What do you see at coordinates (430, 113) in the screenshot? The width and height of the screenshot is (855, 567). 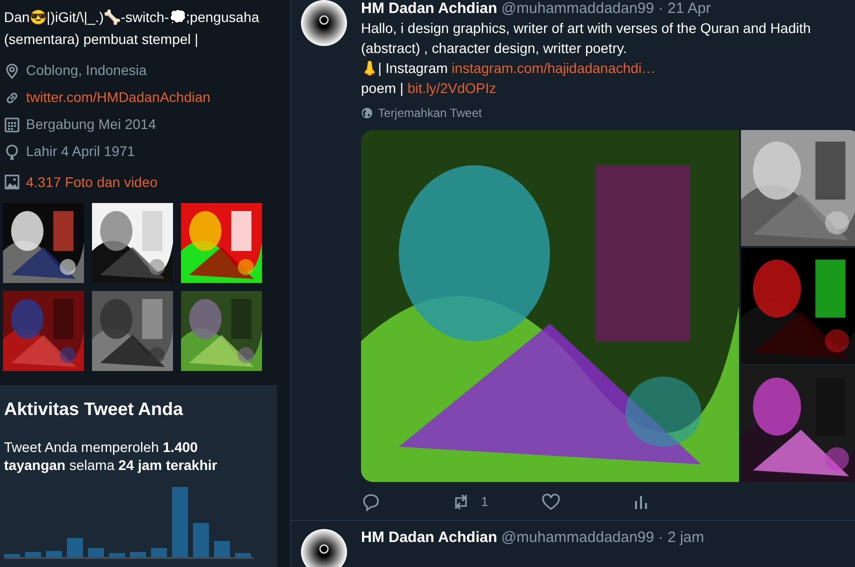 I see `translate-link: Terjemahkan Tweet` at bounding box center [430, 113].